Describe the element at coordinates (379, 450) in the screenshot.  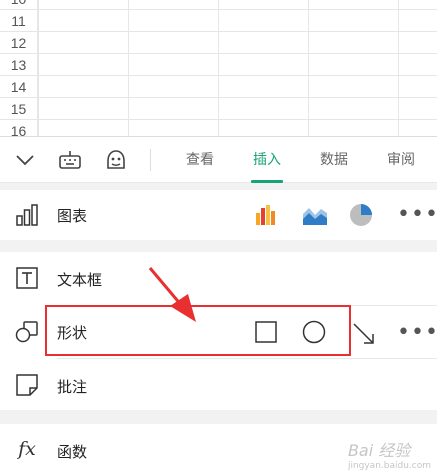
I see `watermark-text: Bai 经验` at that location.